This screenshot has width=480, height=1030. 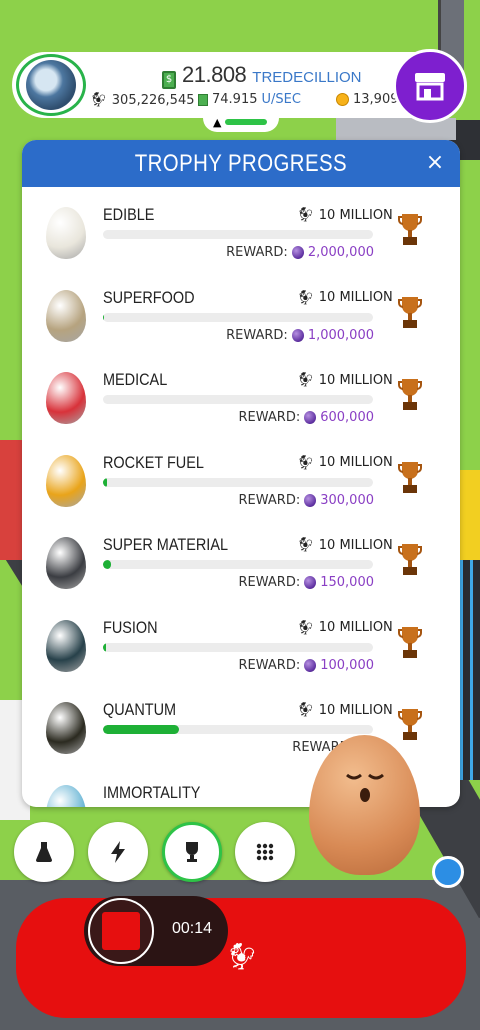 What do you see at coordinates (300, 252) in the screenshot?
I see `trophy-reward: REWARD: 2,000,000` at bounding box center [300, 252].